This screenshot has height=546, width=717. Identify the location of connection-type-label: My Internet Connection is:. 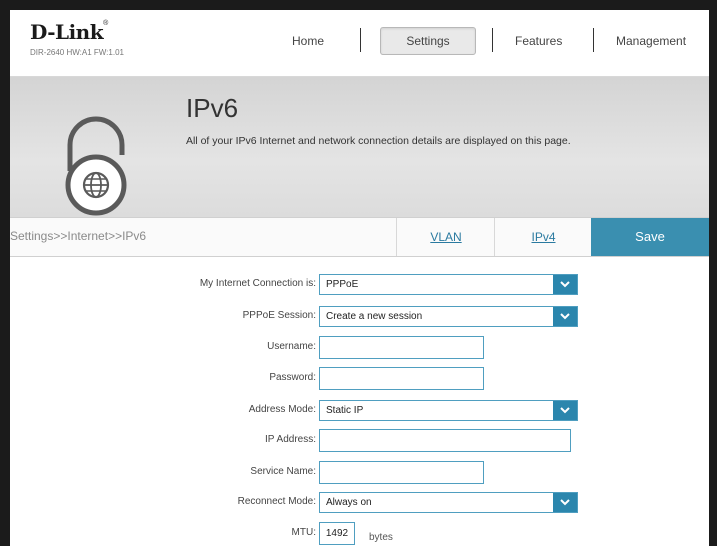
(257, 283).